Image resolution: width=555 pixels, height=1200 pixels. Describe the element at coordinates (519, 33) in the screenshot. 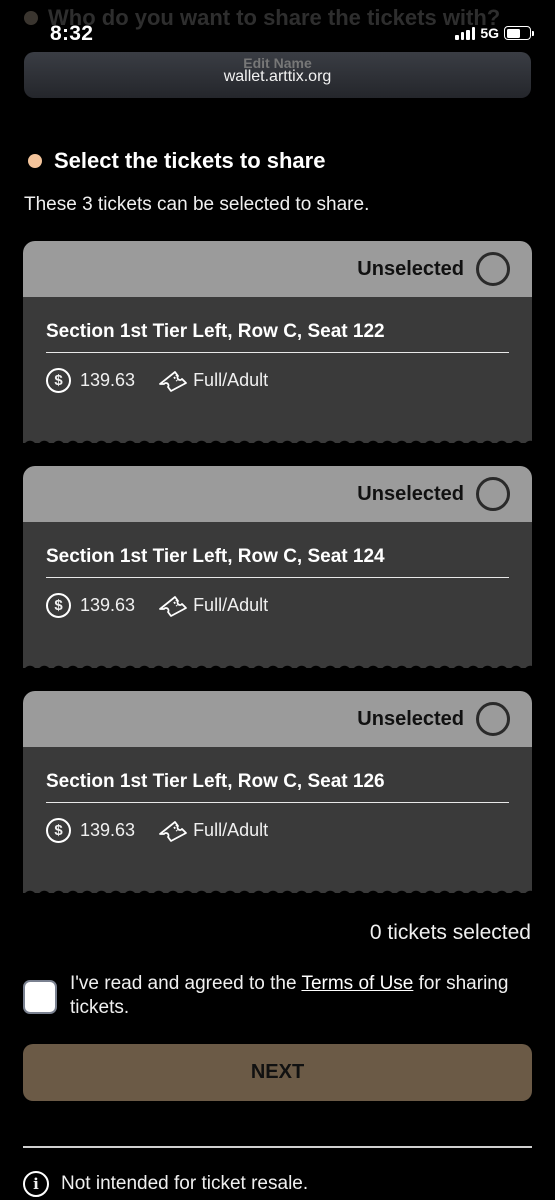

I see `battery-icon` at that location.